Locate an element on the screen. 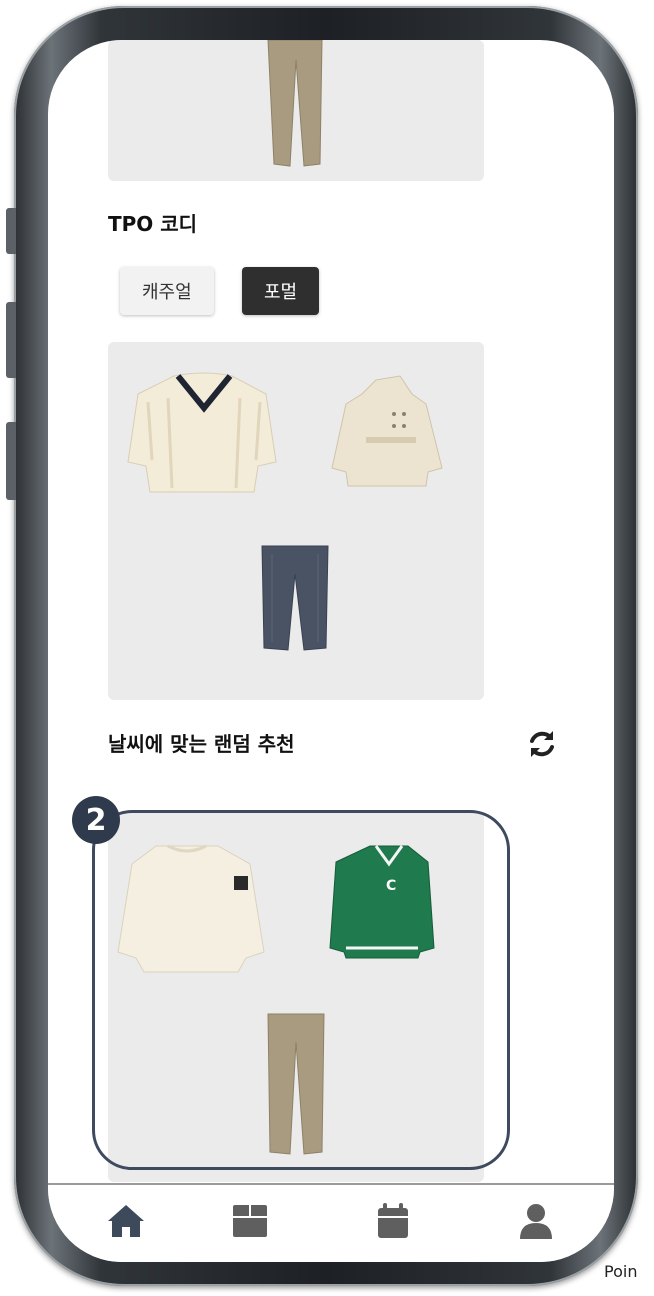 The width and height of the screenshot is (654, 1296). volume-up-button is located at coordinates (11, 340).